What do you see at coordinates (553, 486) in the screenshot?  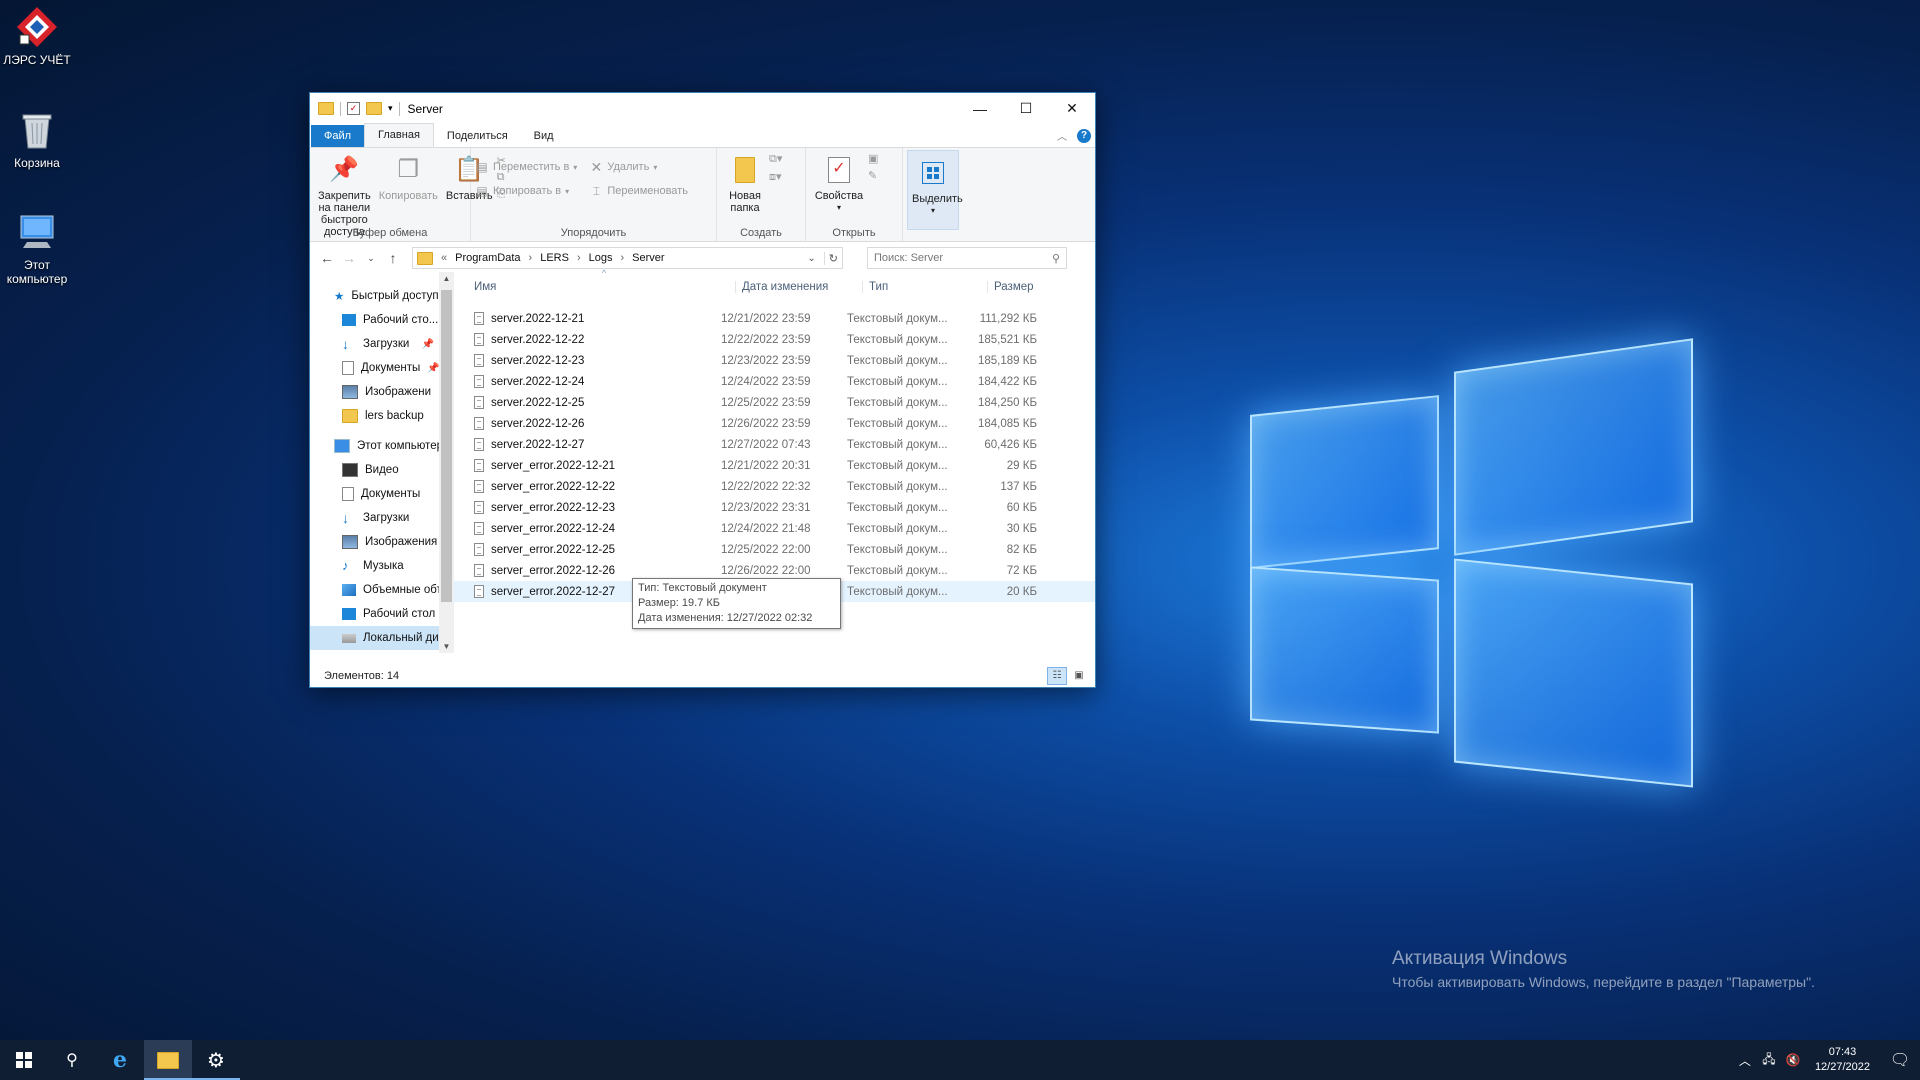 I see `file-name: server_error.2022-12-22` at bounding box center [553, 486].